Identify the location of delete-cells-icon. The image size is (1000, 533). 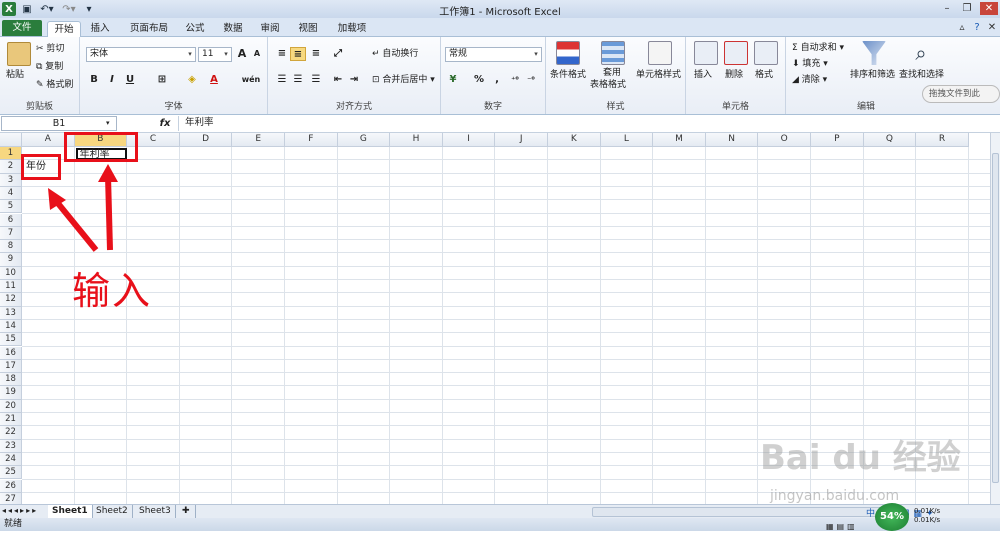
(736, 53).